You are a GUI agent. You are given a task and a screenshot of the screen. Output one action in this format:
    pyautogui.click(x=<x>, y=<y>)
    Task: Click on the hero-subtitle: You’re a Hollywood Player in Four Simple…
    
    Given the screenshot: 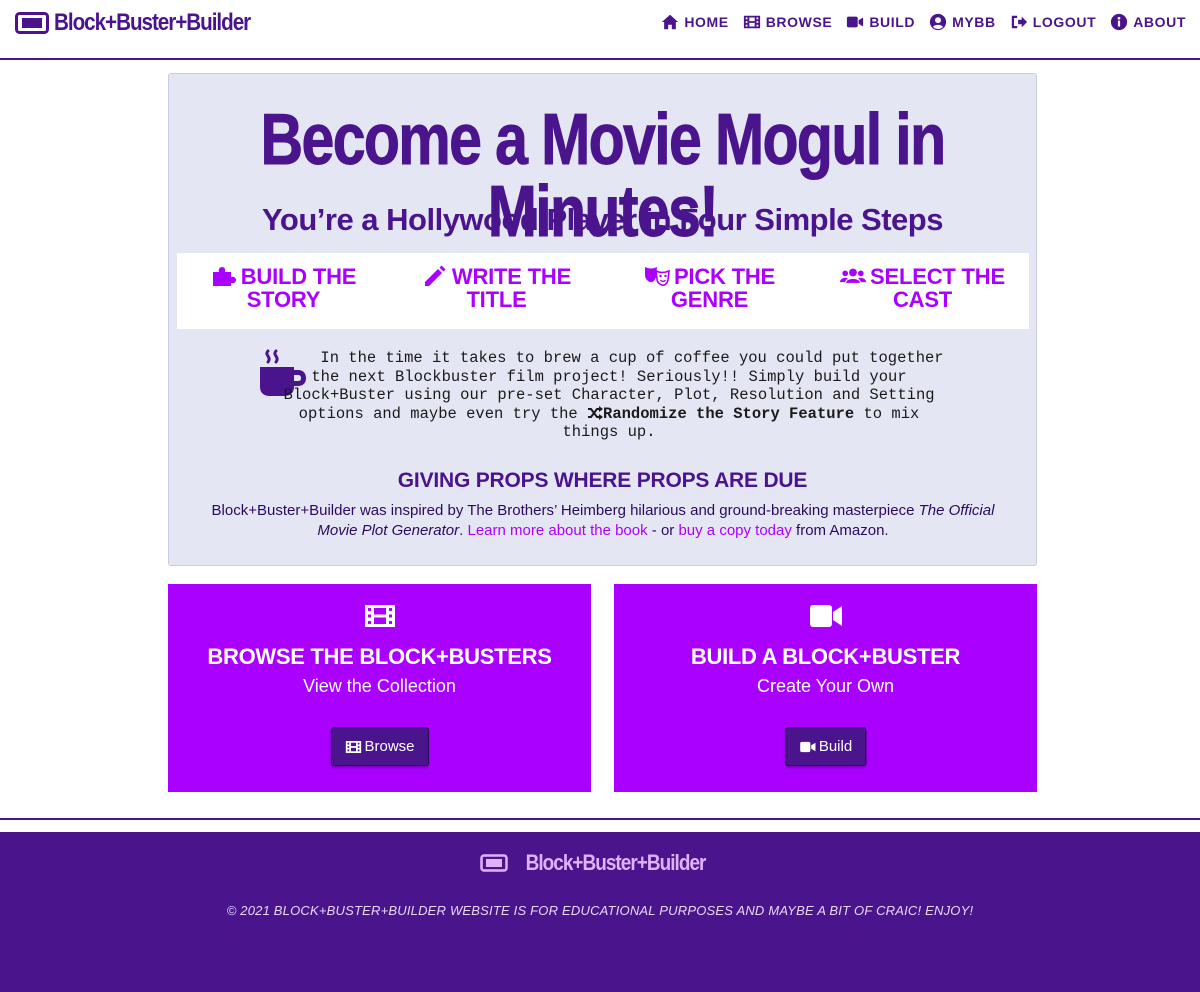 What is the action you would take?
    pyautogui.click(x=602, y=219)
    